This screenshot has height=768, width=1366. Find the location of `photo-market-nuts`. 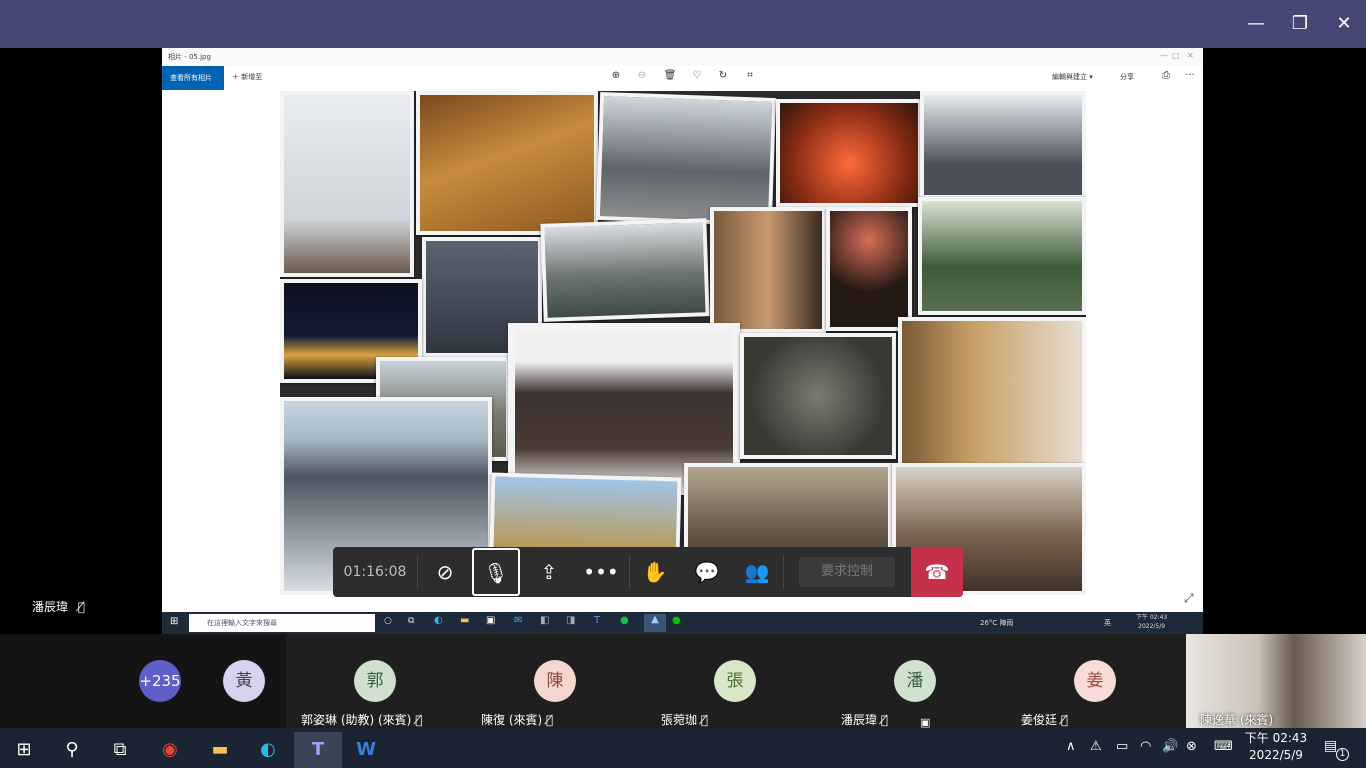

photo-market-nuts is located at coordinates (507, 163).